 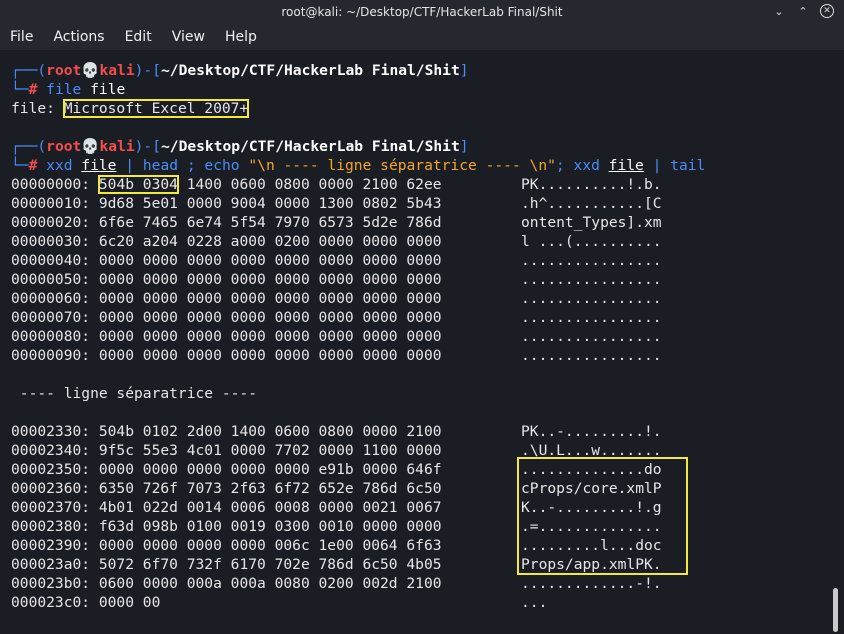 I want to click on command-line: └─# file file, so click(x=68, y=89).